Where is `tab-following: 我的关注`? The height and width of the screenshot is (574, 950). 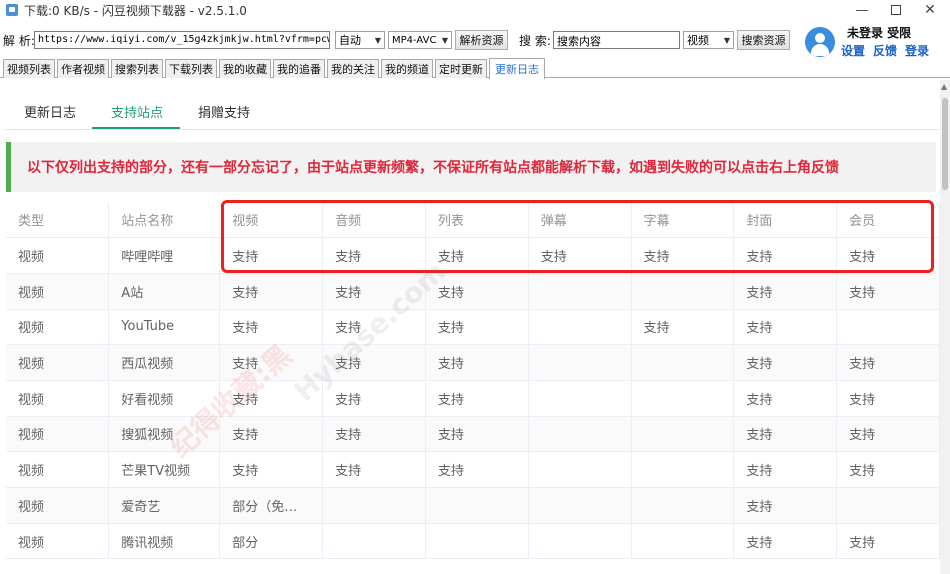 tab-following: 我的关注 is located at coordinates (353, 68).